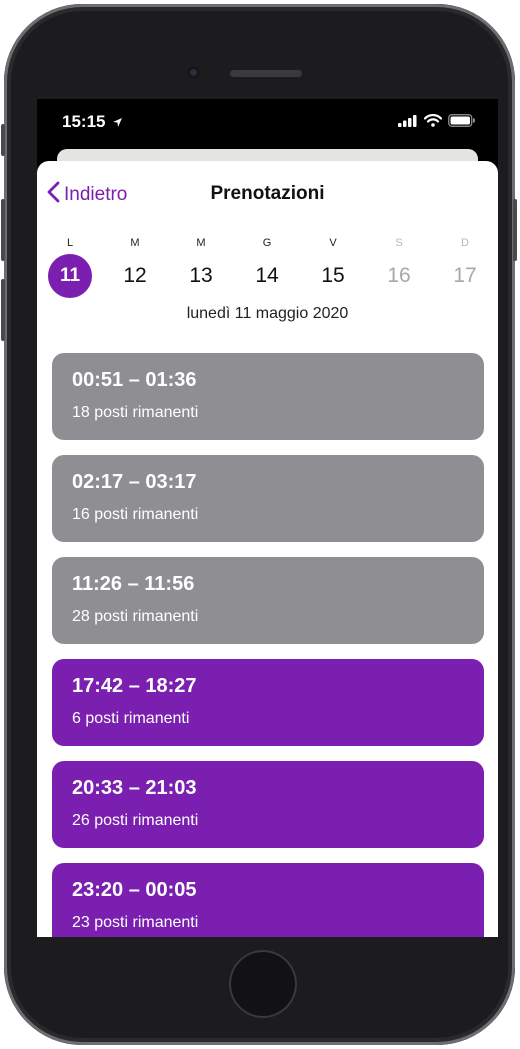 The height and width of the screenshot is (1049, 520). What do you see at coordinates (268, 498) in the screenshot?
I see `time-slot-card: 02:17 – 03:17 16 posti rimanenti` at bounding box center [268, 498].